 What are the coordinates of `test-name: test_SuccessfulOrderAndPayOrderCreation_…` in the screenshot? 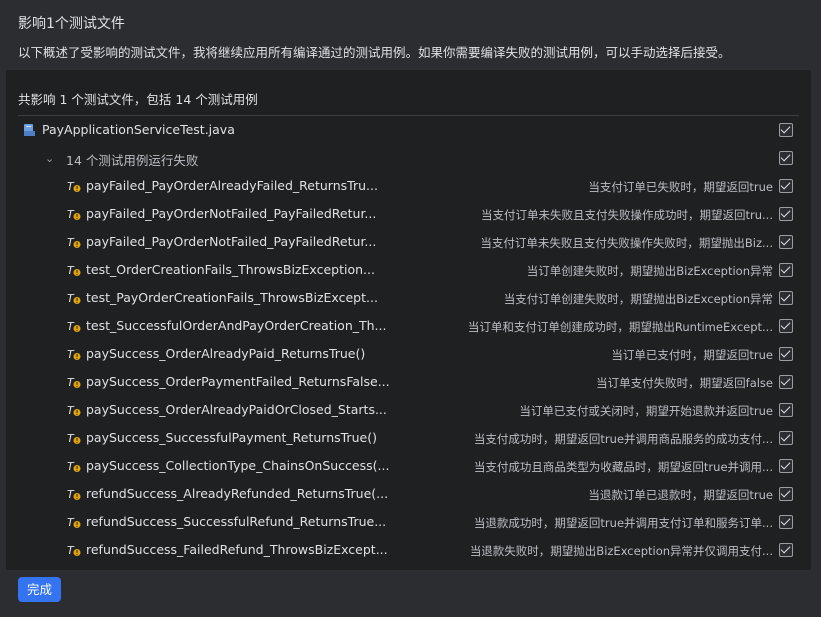 It's located at (236, 325).